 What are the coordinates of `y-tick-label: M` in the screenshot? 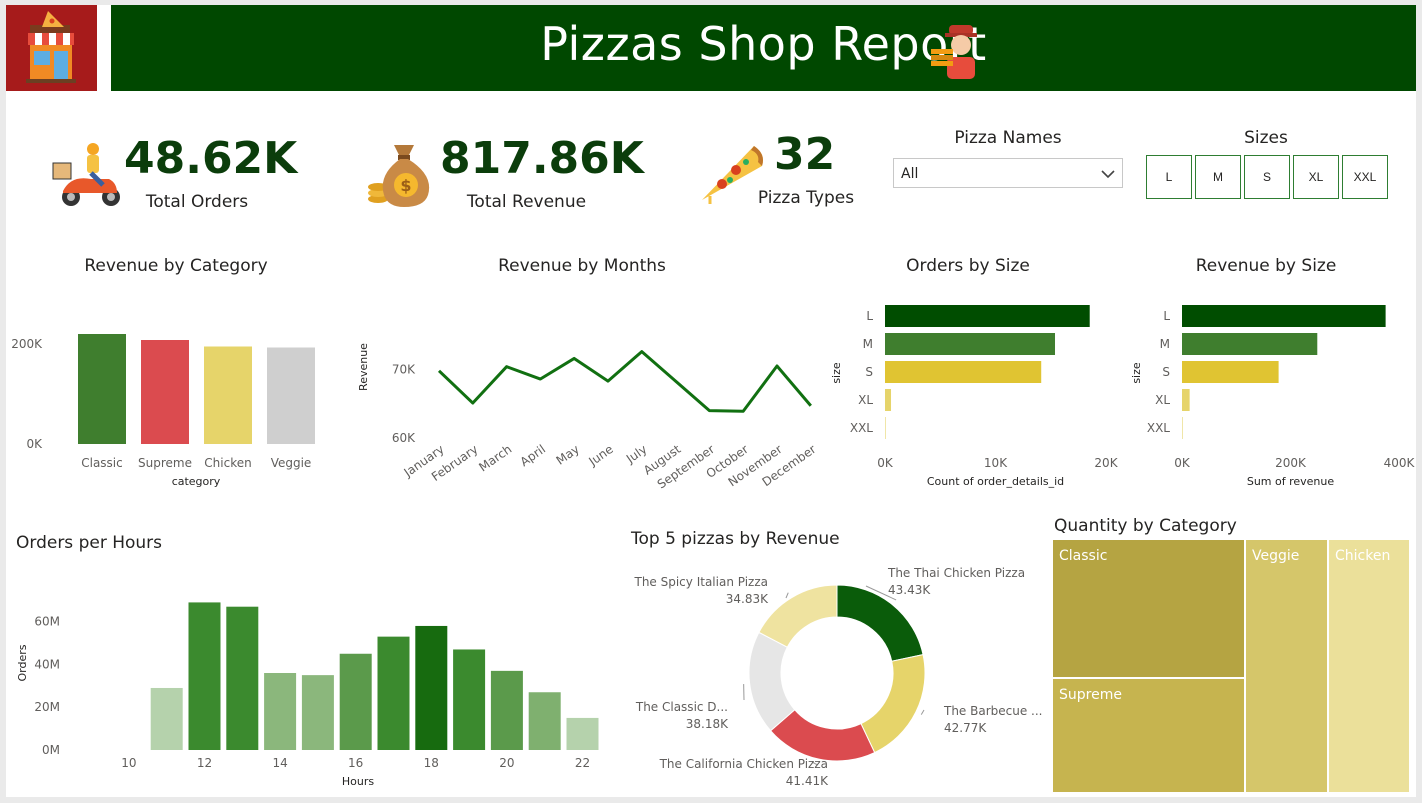 It's located at (1165, 344).